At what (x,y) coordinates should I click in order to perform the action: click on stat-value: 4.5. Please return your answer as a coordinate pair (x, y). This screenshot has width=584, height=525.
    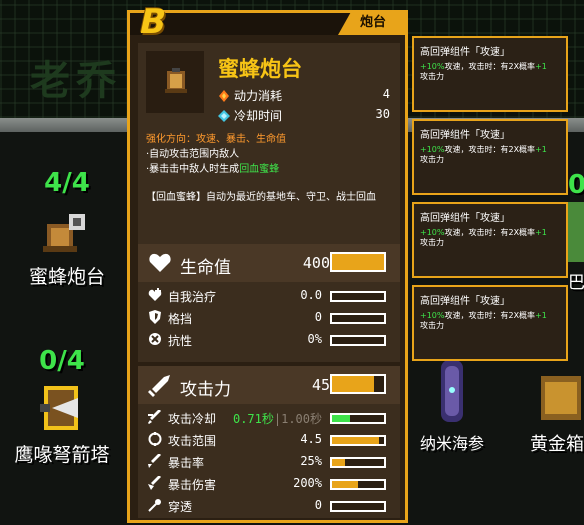
    Looking at the image, I should click on (311, 439).